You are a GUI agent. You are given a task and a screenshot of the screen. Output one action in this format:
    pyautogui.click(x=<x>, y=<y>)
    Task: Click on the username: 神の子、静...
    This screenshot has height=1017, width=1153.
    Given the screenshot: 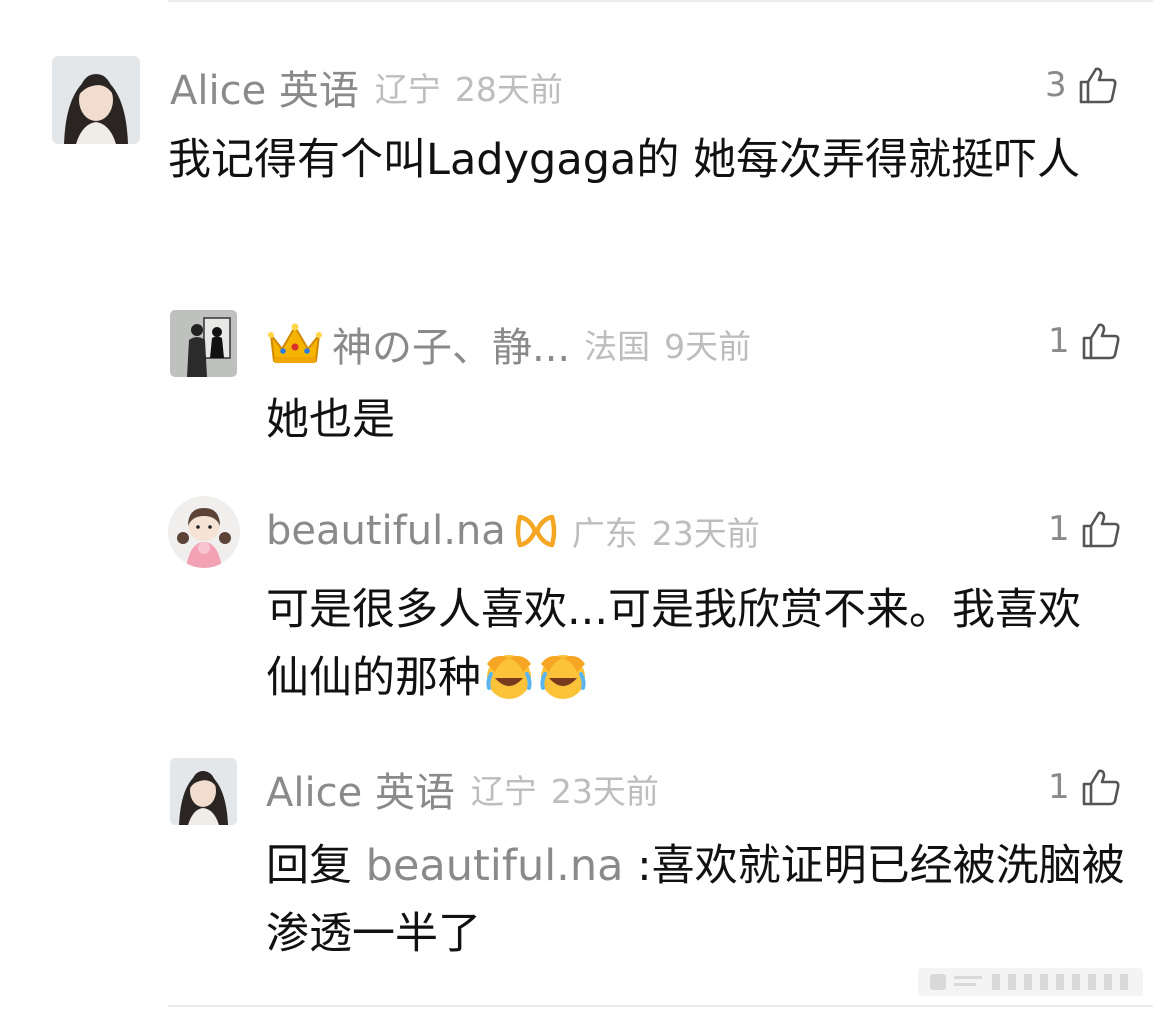 What is the action you would take?
    pyautogui.click(x=451, y=344)
    